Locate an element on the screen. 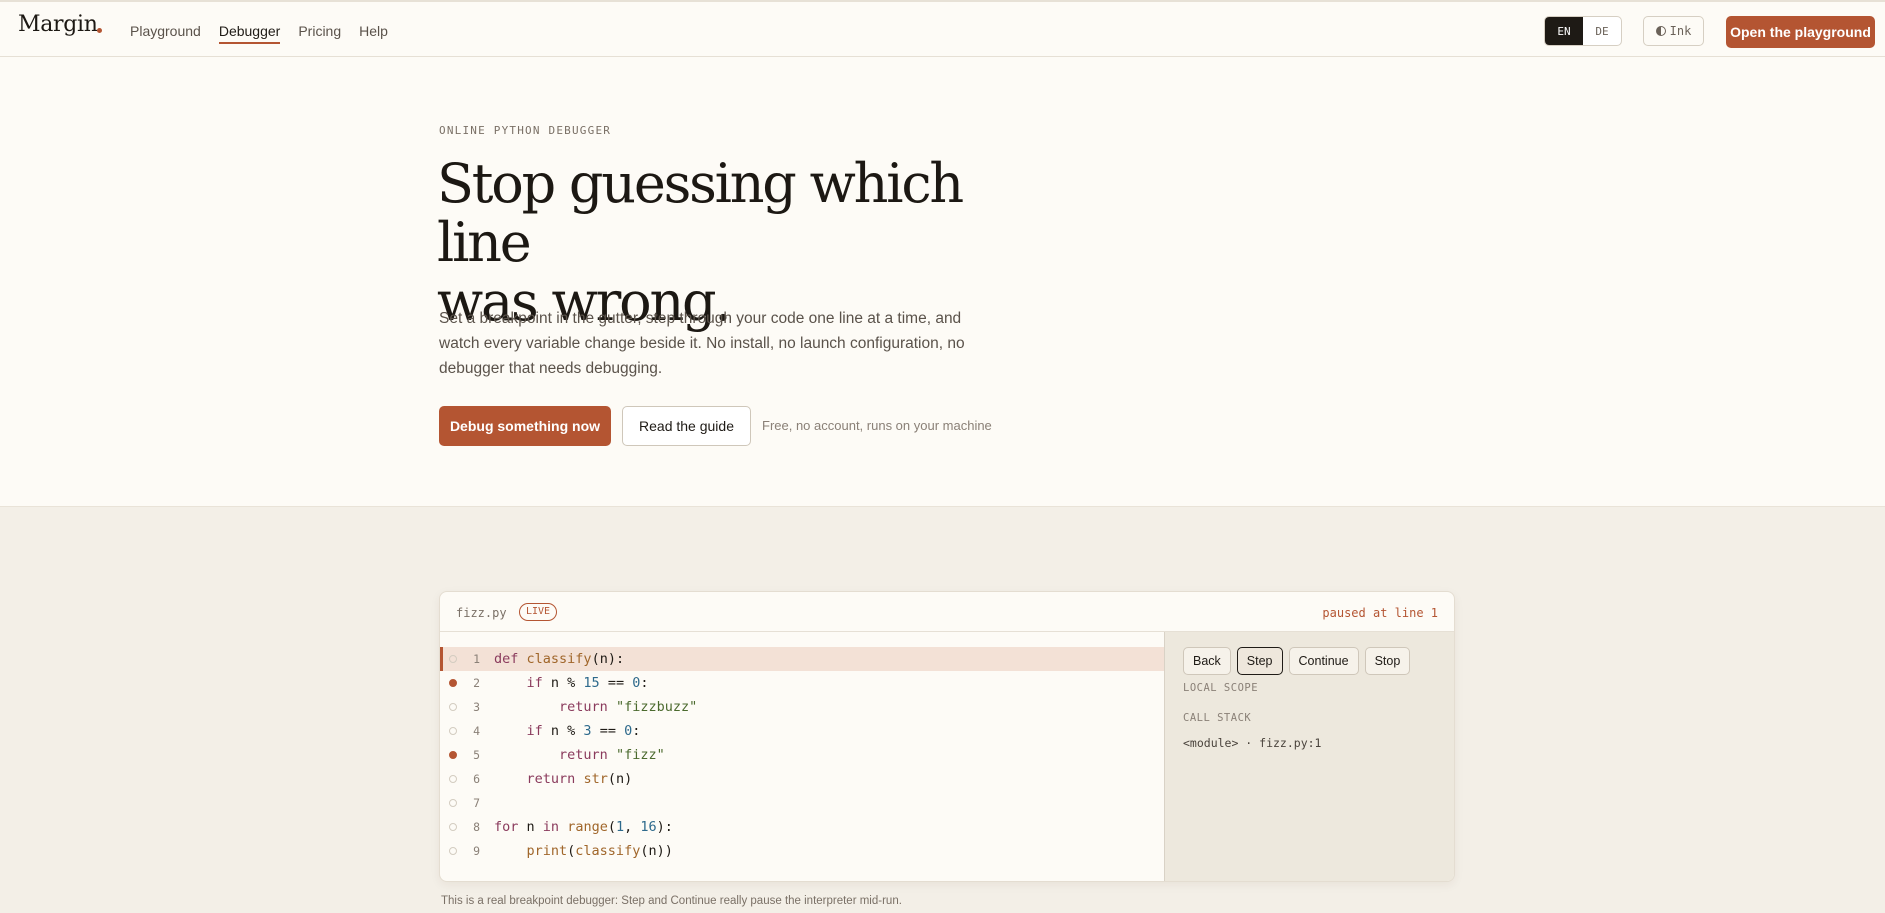 The image size is (1885, 913). line-number: 6 is located at coordinates (476, 779).